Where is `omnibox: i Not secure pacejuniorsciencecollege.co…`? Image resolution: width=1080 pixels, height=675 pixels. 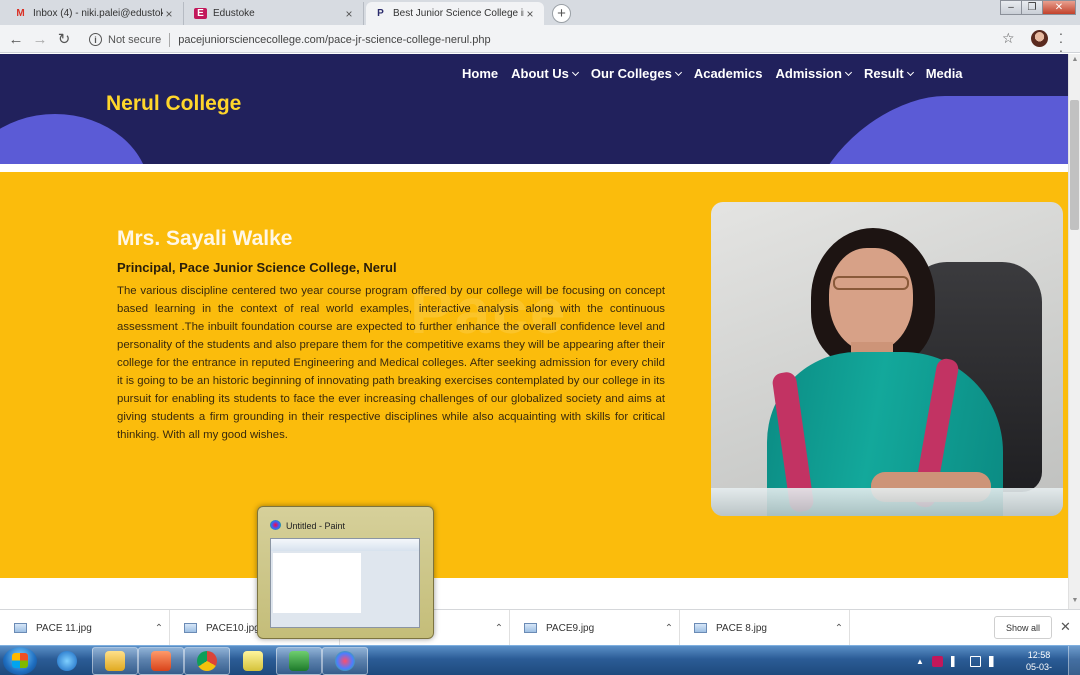 omnibox: i Not secure pacejuniorsciencecollege.co… is located at coordinates (535, 39).